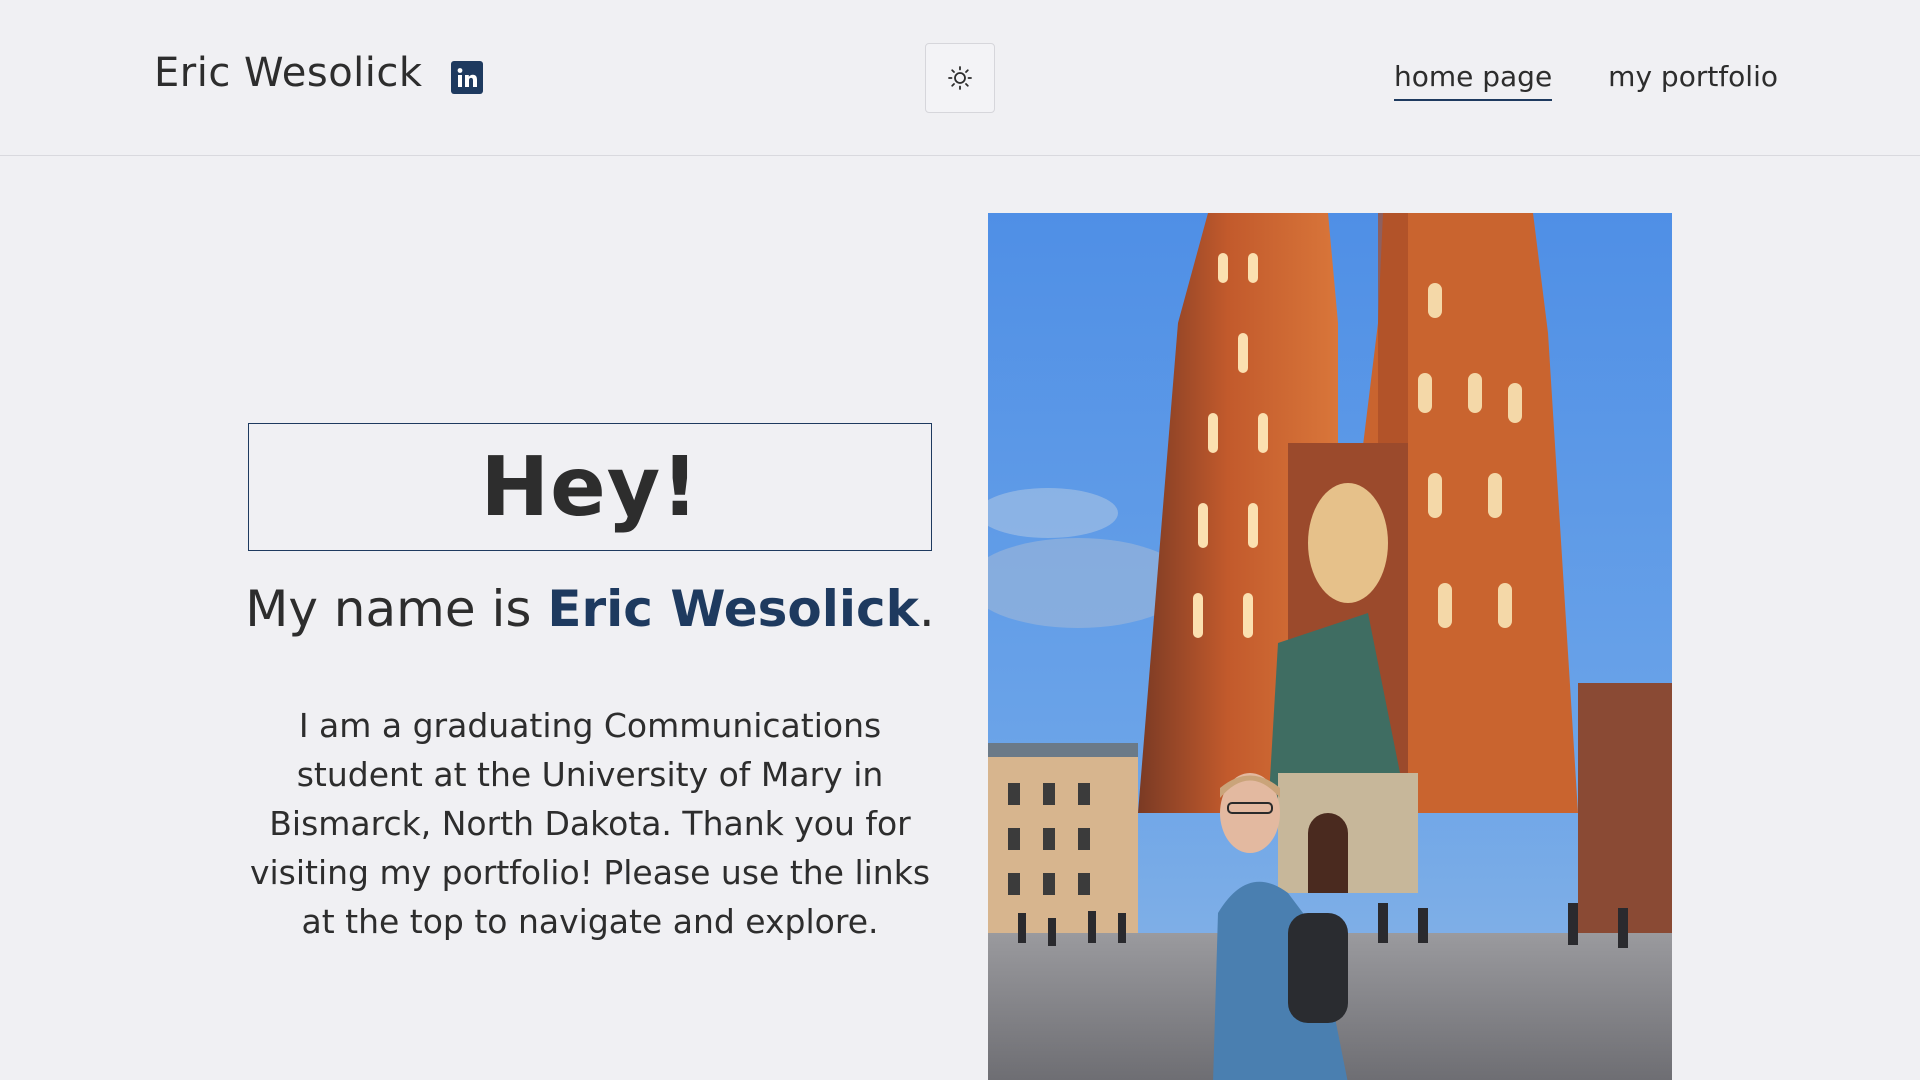  I want to click on sun-icon, so click(960, 78).